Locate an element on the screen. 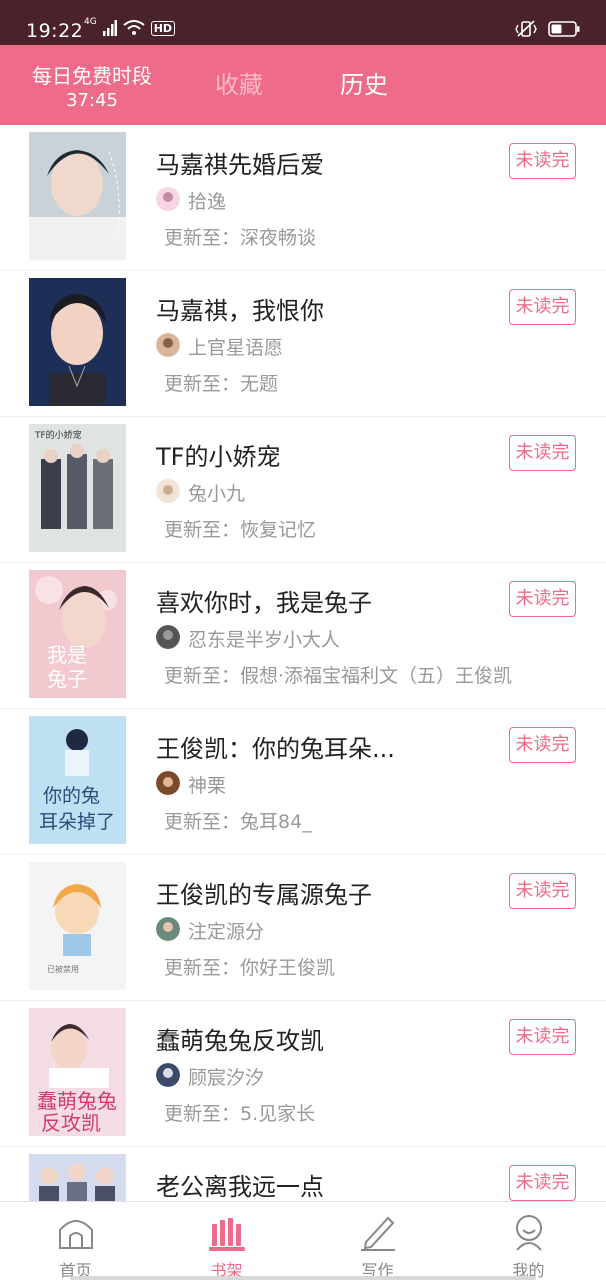  book-cover: 我是 兔子 is located at coordinates (77, 634).